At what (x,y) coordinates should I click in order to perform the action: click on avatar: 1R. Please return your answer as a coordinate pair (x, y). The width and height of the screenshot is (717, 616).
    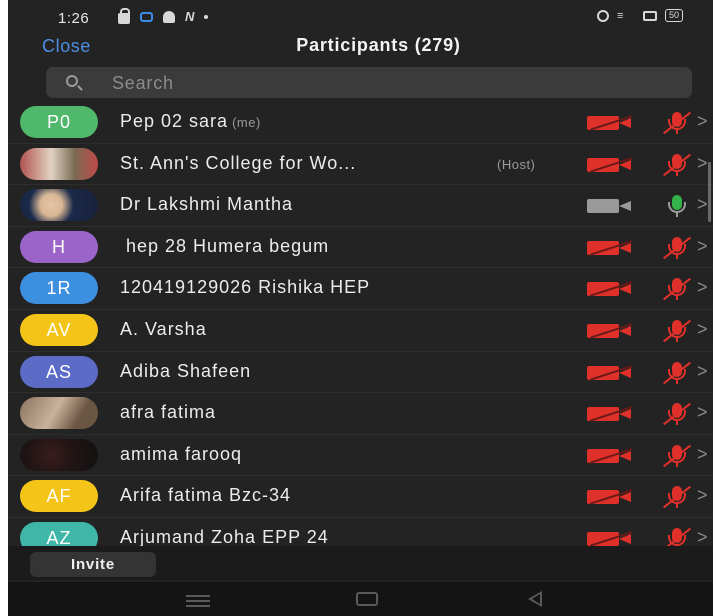
    Looking at the image, I should click on (59, 288).